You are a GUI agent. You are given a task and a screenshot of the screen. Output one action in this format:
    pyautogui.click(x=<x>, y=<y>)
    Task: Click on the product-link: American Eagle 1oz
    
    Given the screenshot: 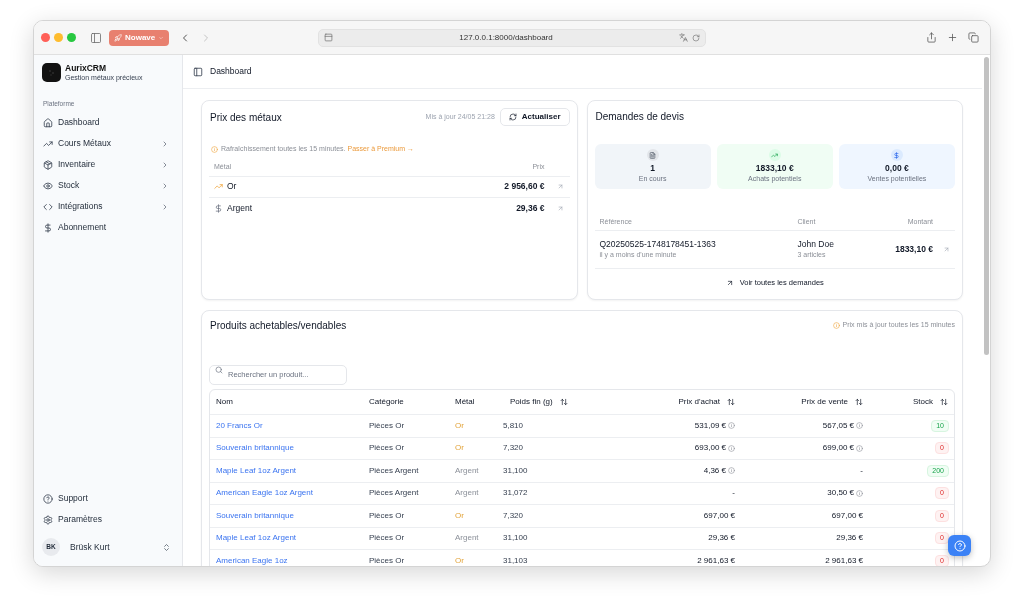 What is the action you would take?
    pyautogui.click(x=252, y=560)
    